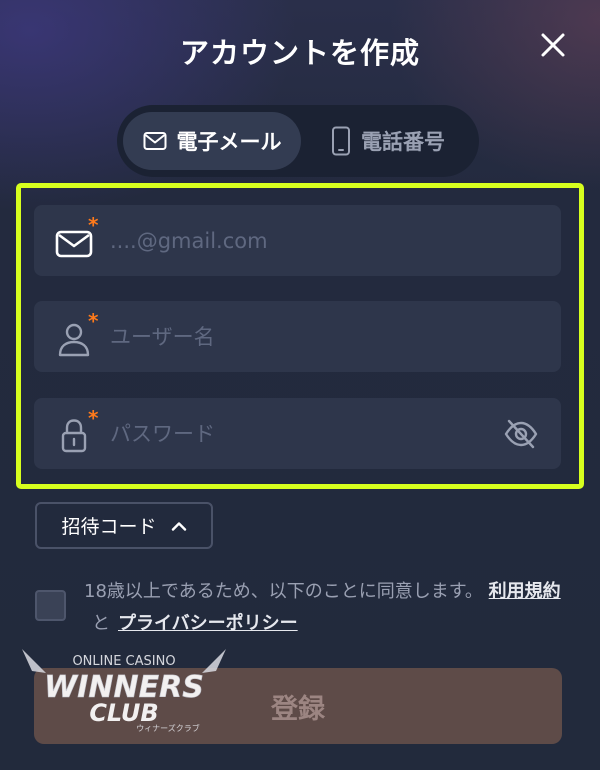 The height and width of the screenshot is (770, 600). What do you see at coordinates (208, 623) in the screenshot?
I see `privacy-policy-link: プライバシーポリシー` at bounding box center [208, 623].